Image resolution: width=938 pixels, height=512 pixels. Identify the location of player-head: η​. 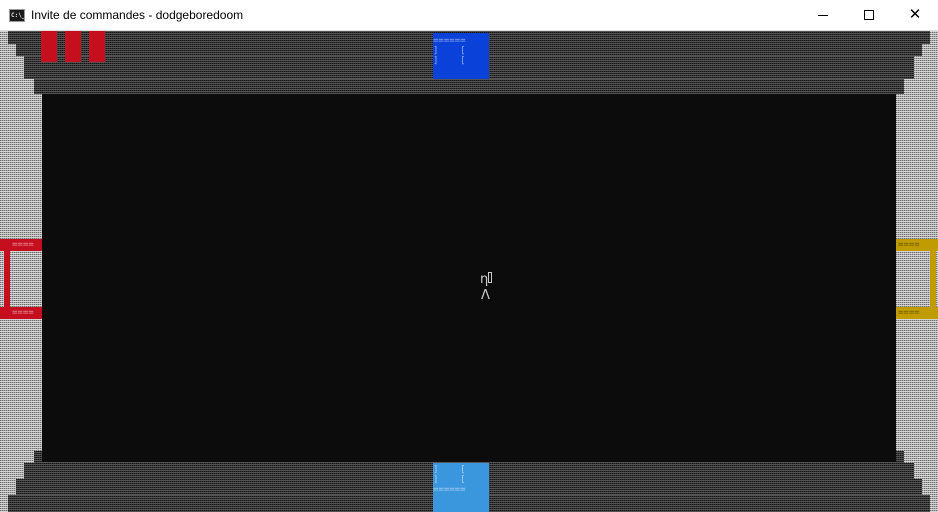
(486, 279).